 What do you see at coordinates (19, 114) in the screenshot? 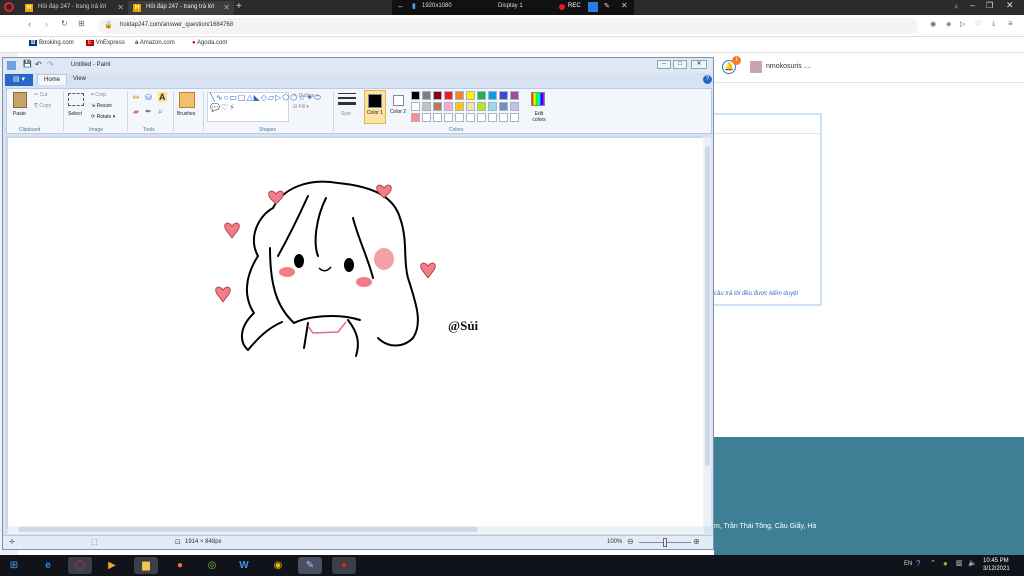
I see `paste-button: Paste` at bounding box center [19, 114].